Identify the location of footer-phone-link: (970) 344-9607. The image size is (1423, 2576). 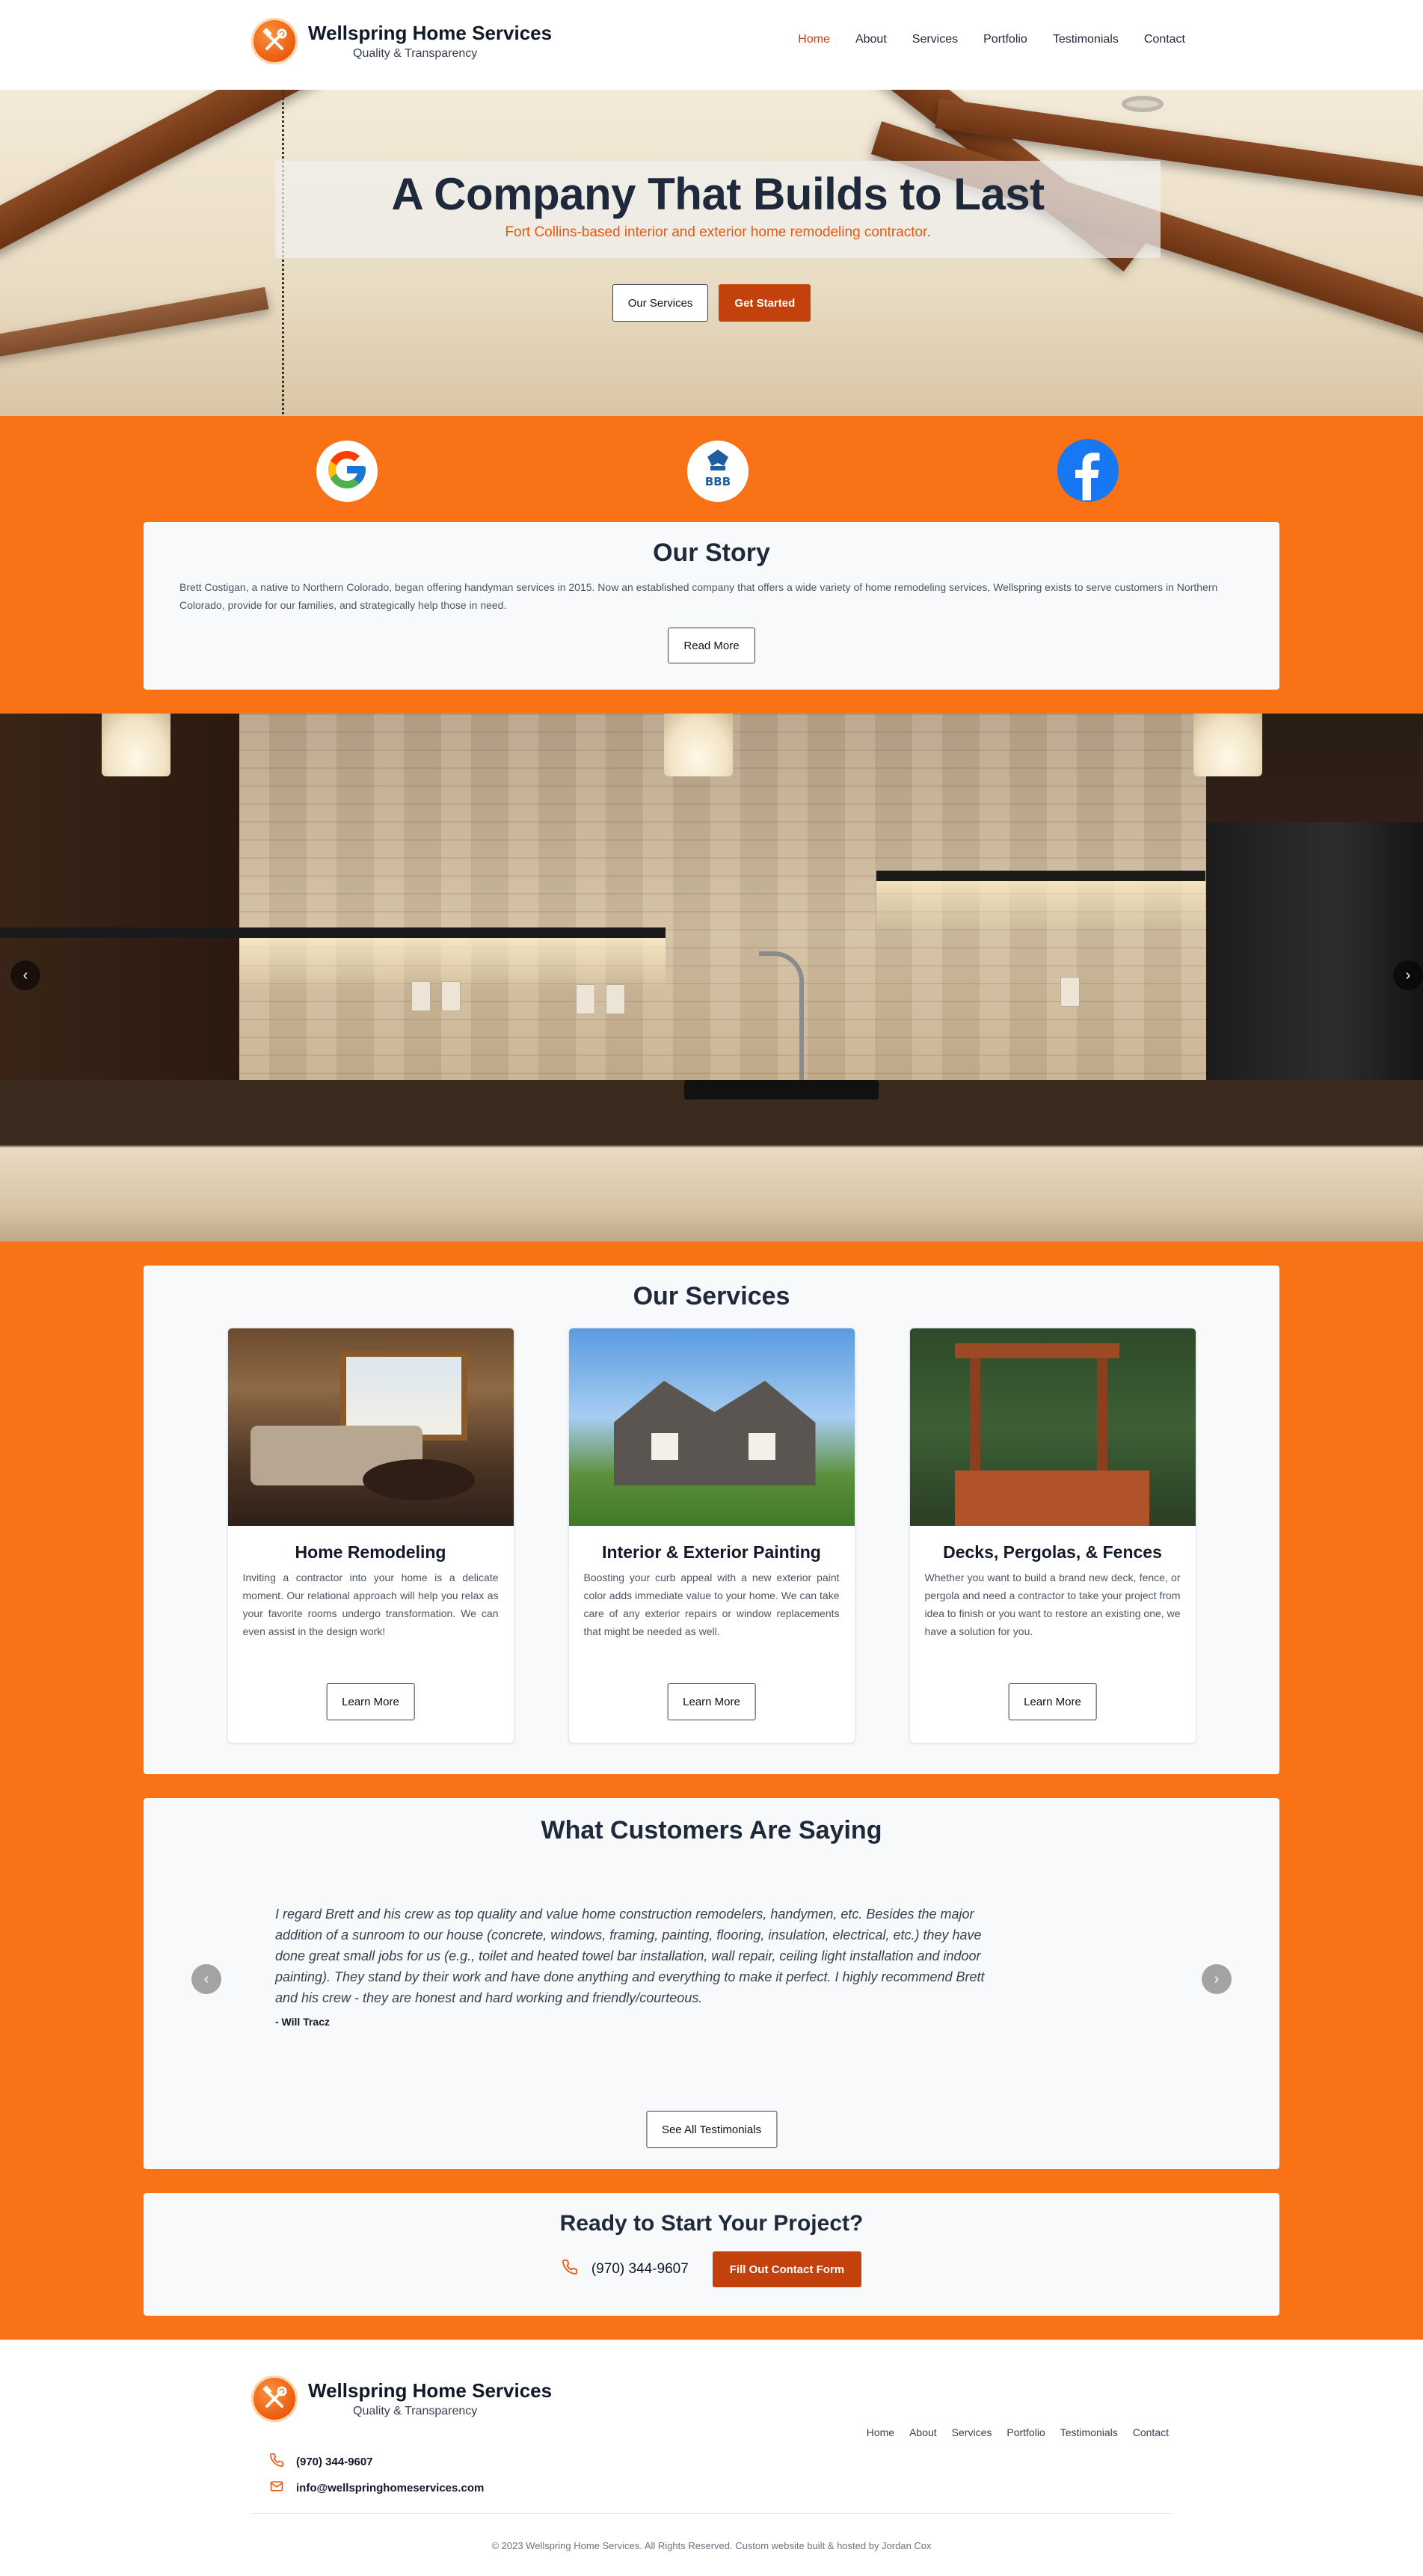
(321, 2462).